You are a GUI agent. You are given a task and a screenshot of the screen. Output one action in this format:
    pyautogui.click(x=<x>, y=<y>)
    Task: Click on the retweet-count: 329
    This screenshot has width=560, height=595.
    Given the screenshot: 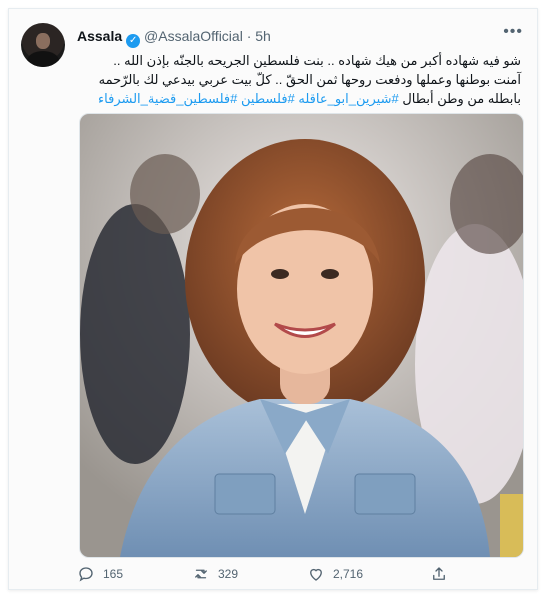 What is the action you would take?
    pyautogui.click(x=228, y=574)
    